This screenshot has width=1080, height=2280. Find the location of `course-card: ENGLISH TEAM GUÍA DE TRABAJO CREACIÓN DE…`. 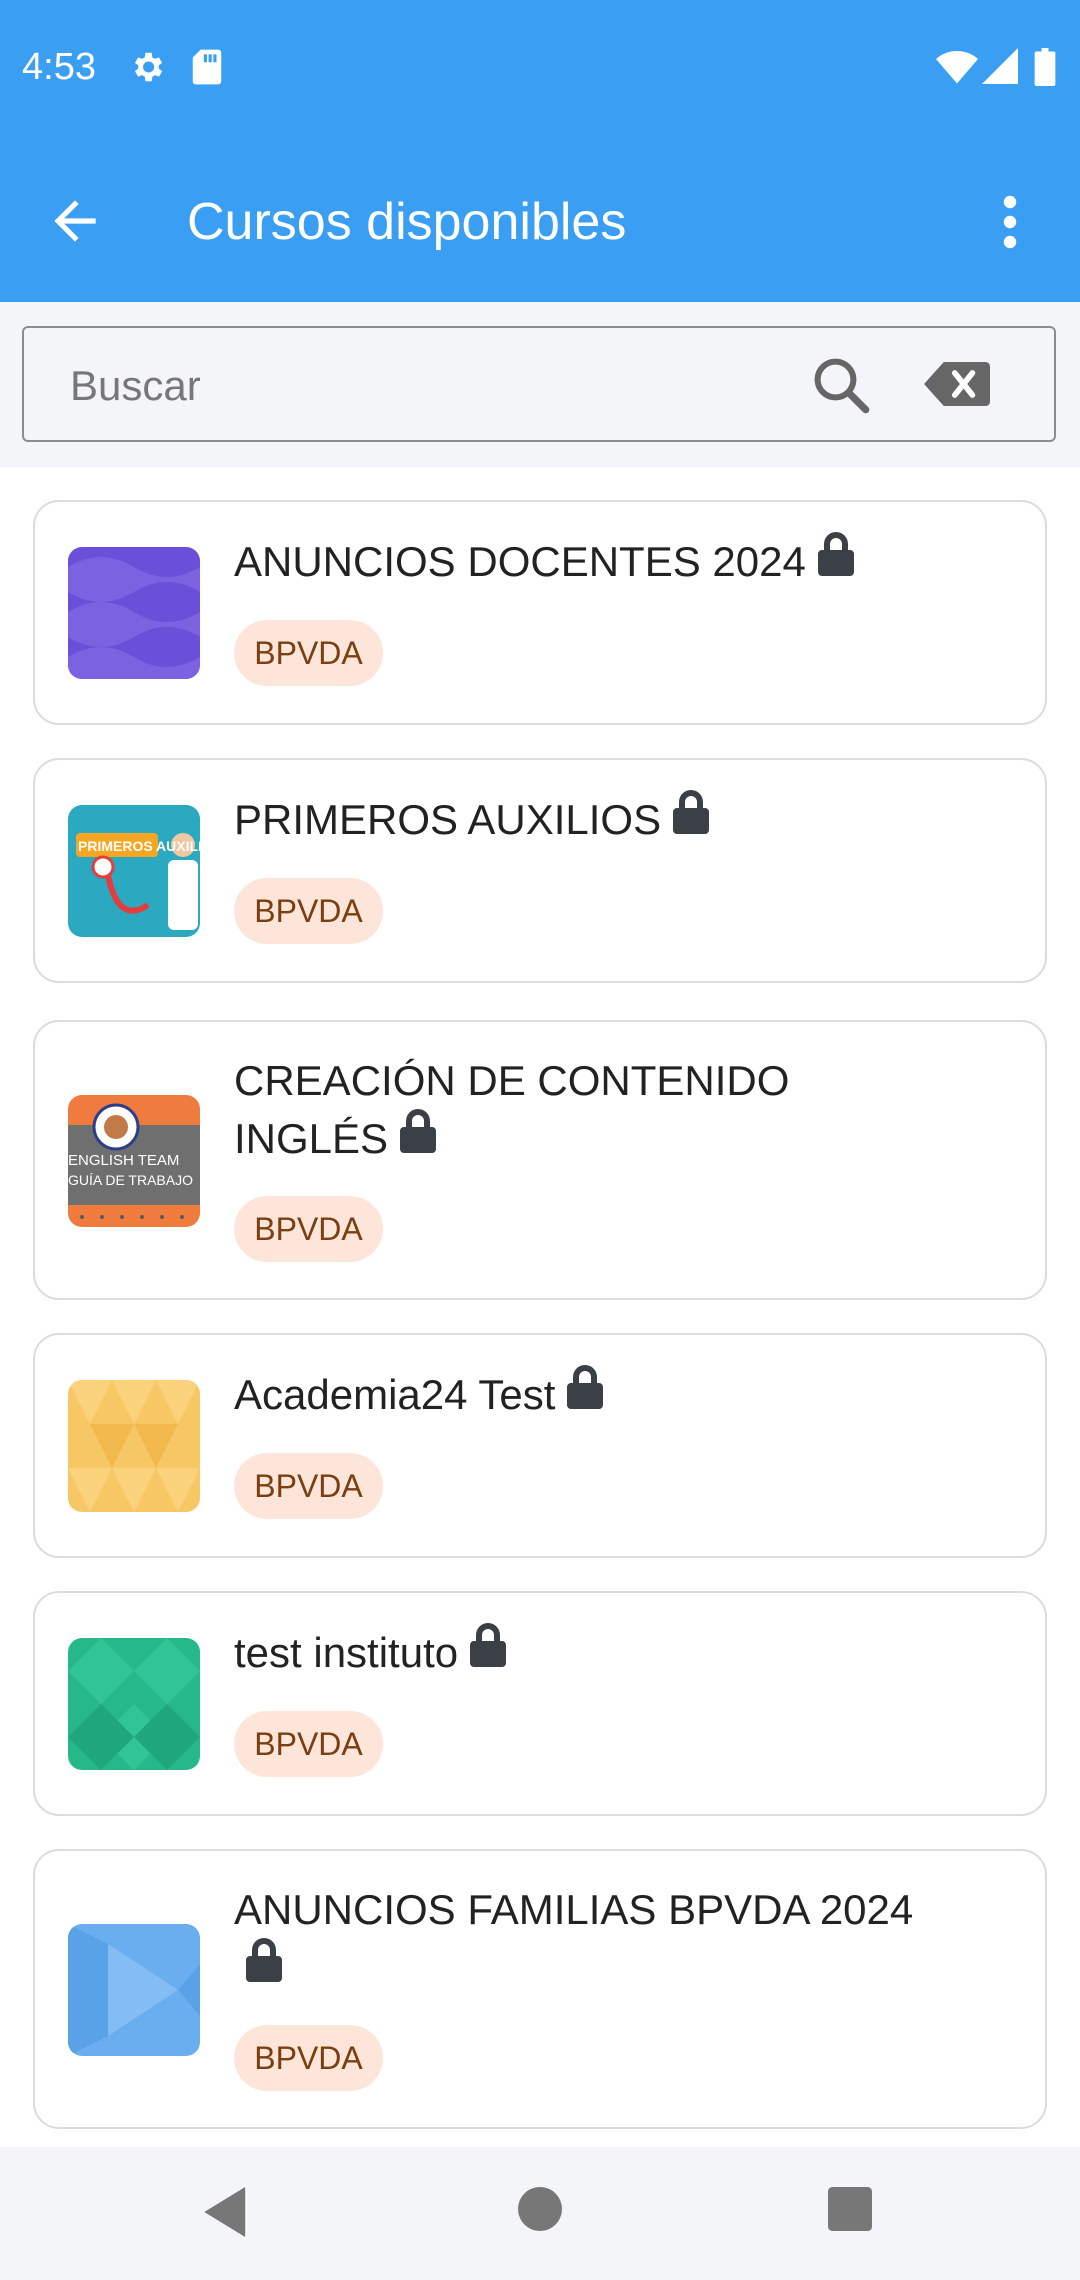

course-card: ENGLISH TEAM GUÍA DE TRABAJO CREACIÓN DE… is located at coordinates (540, 1160).